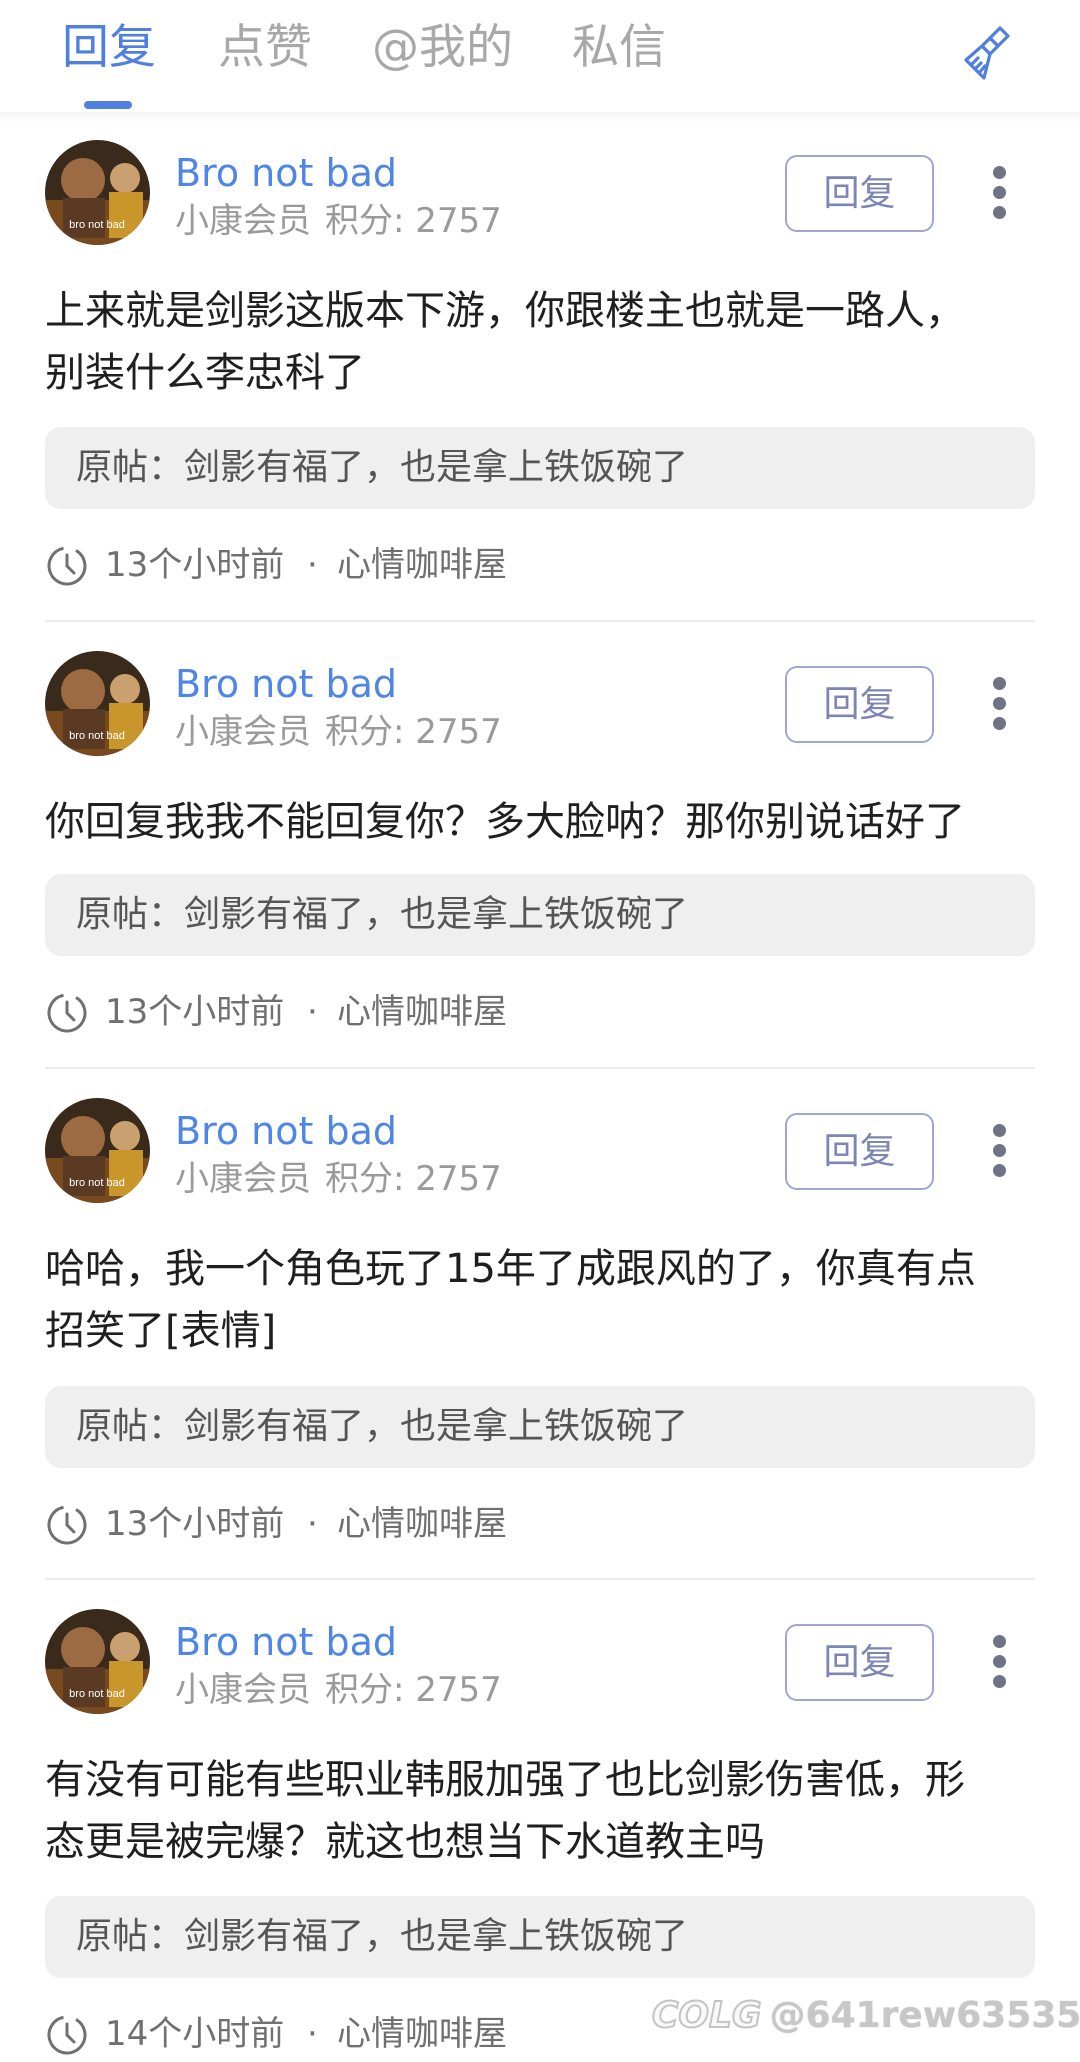 This screenshot has height=2062, width=1080. Describe the element at coordinates (992, 54) in the screenshot. I see `broom-icon` at that location.